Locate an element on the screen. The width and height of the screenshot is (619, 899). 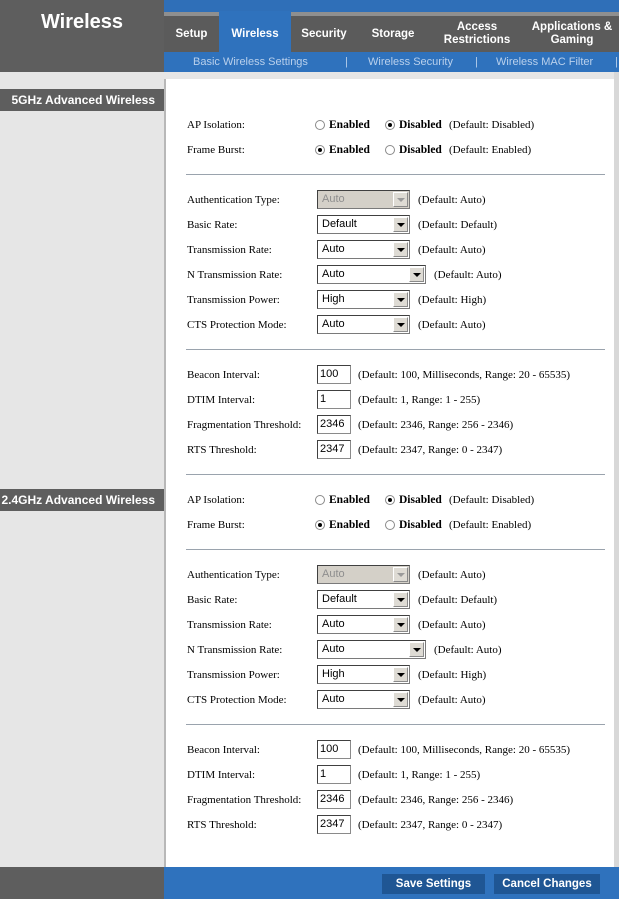
cancel-changes-button: Cancel Changes is located at coordinates (547, 884).